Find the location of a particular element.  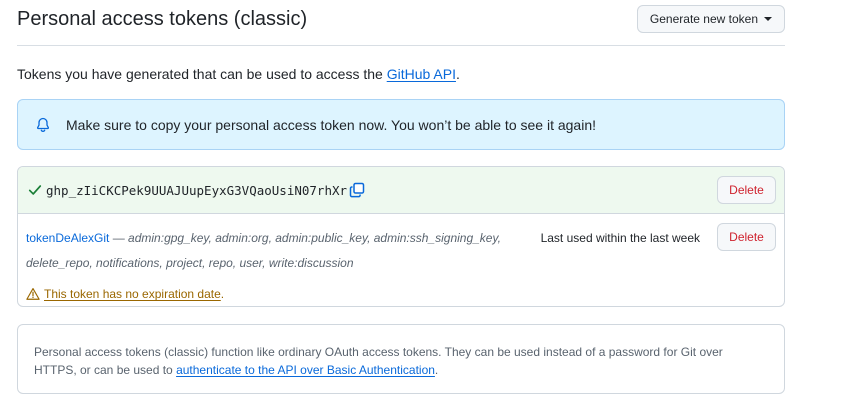

token-last-used: Last used within the last week is located at coordinates (620, 238).